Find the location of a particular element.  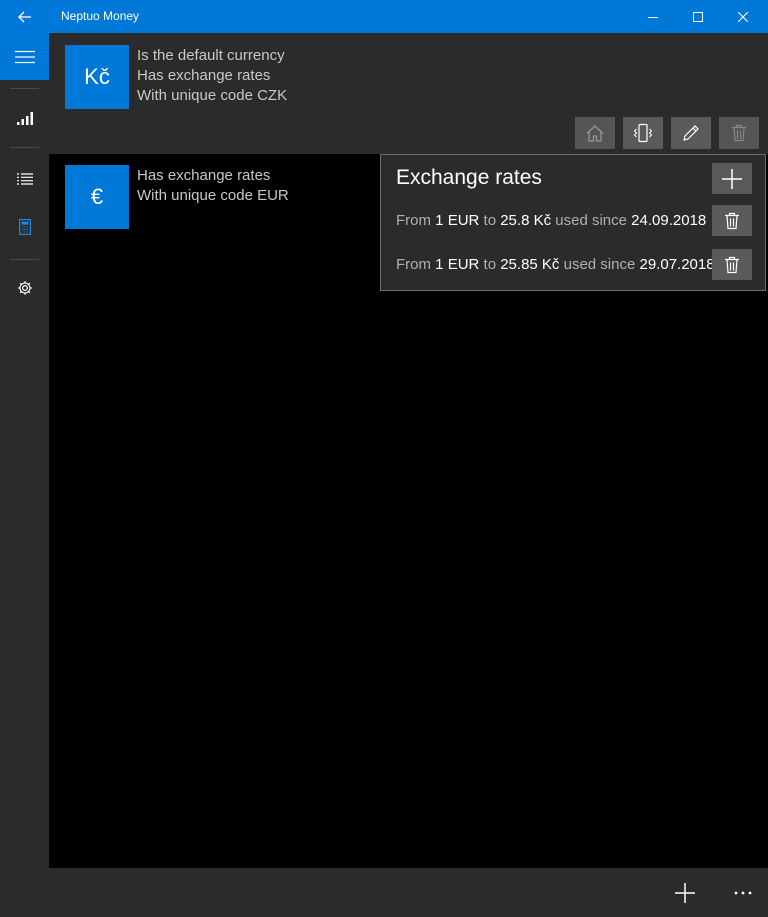

exchange-rates-button is located at coordinates (643, 133).